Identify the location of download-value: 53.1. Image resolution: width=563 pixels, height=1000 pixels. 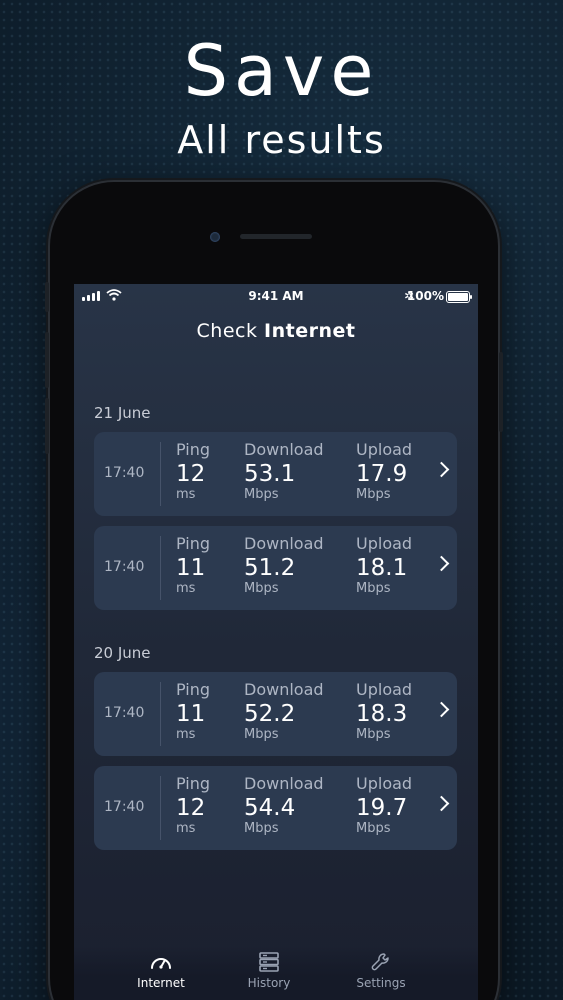
(270, 474).